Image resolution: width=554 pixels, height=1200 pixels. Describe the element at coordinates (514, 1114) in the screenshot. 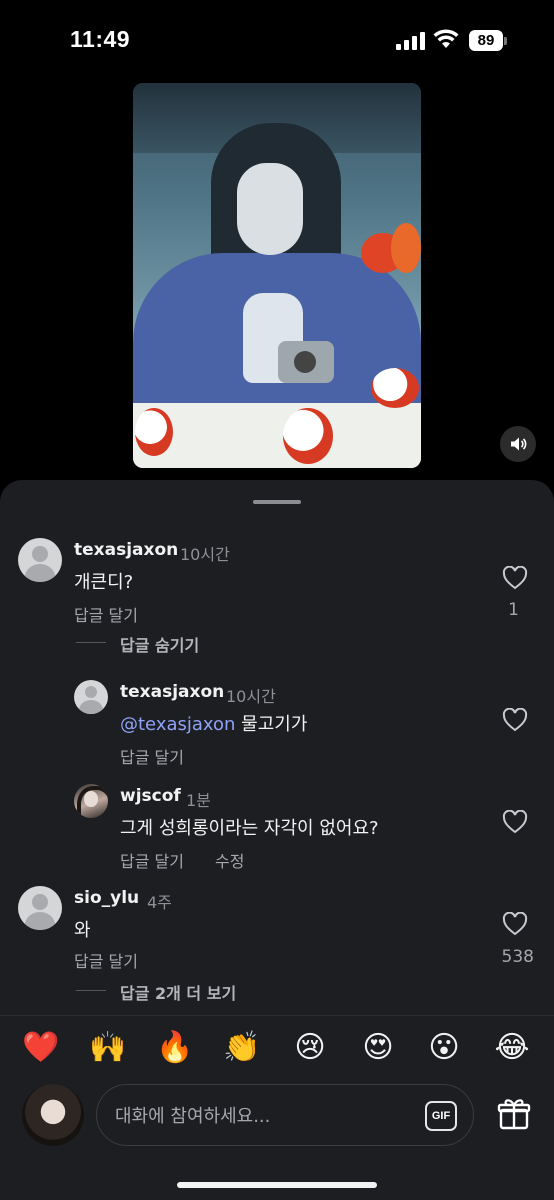

I see `gift-icon` at that location.